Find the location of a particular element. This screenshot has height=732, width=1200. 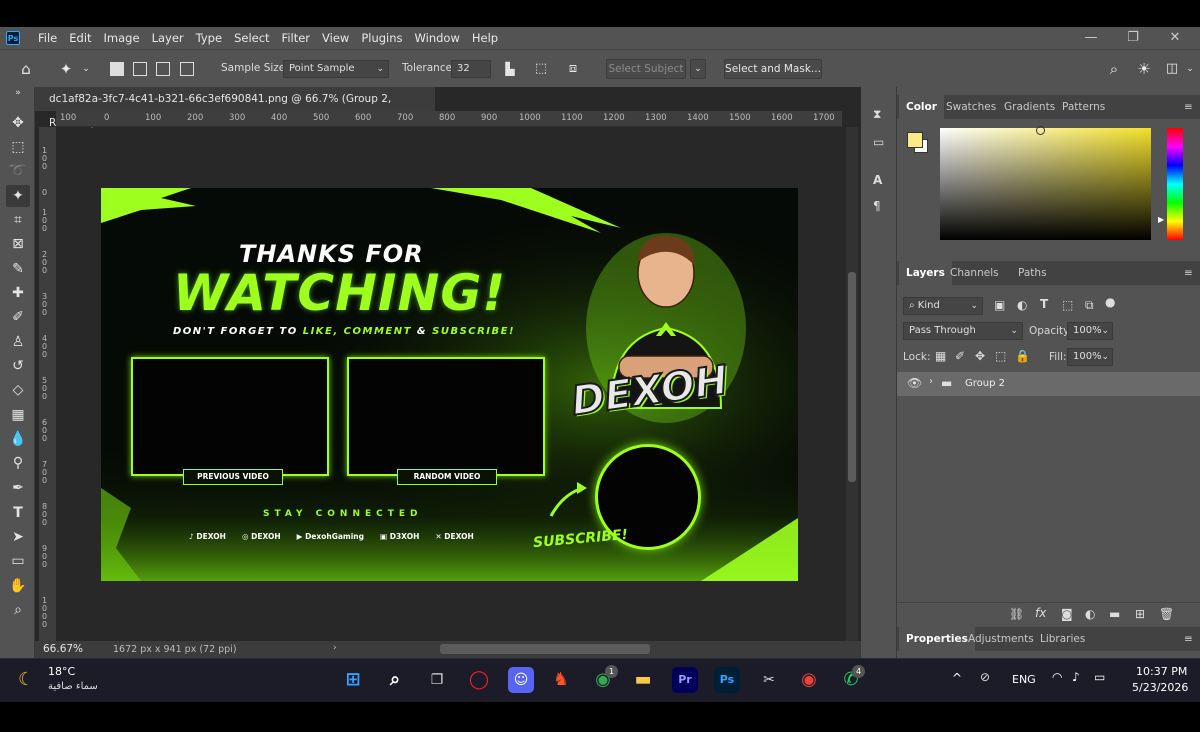

close-button: ✕ is located at coordinates (1175, 38).